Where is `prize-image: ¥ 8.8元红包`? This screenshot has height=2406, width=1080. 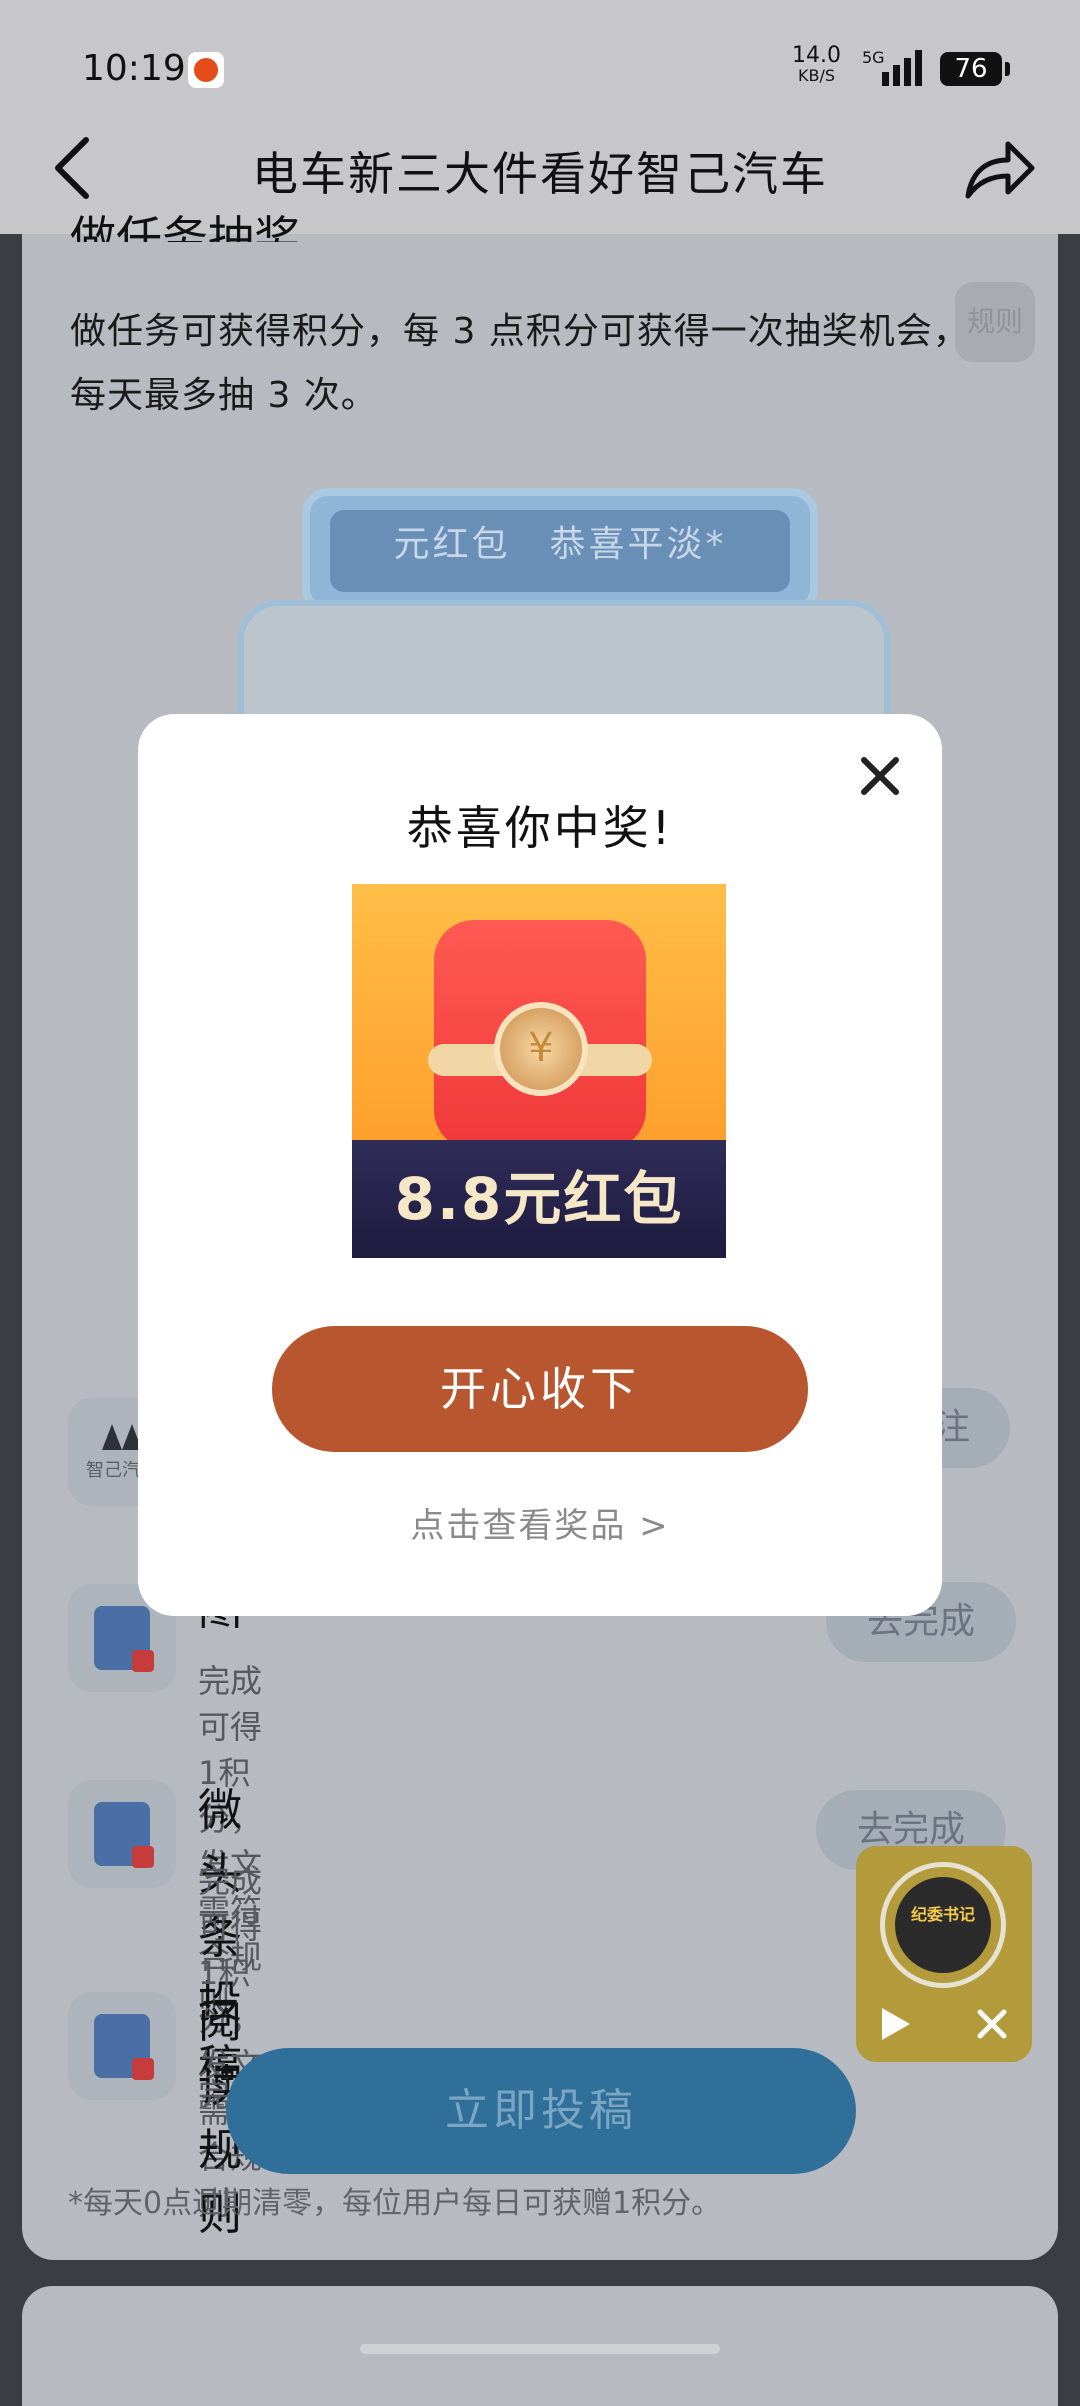 prize-image: ¥ 8.8元红包 is located at coordinates (539, 1071).